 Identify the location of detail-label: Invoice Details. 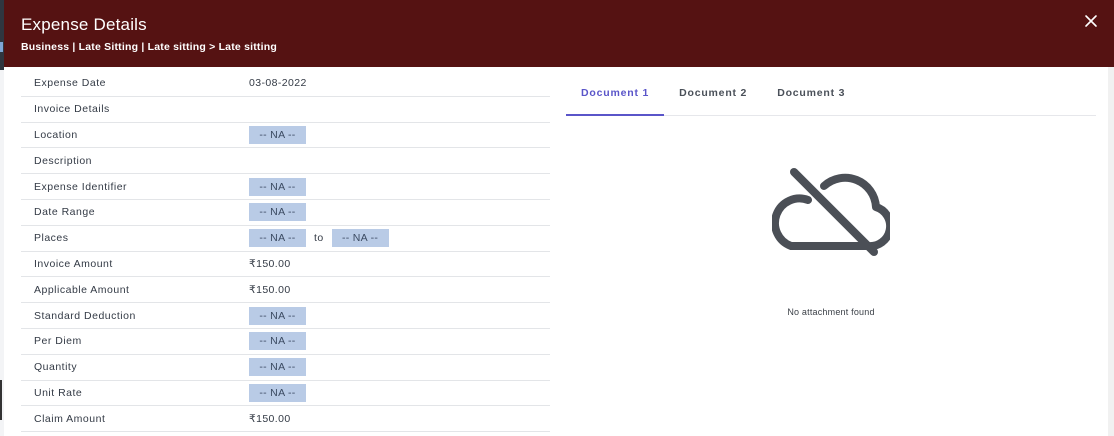
(72, 109).